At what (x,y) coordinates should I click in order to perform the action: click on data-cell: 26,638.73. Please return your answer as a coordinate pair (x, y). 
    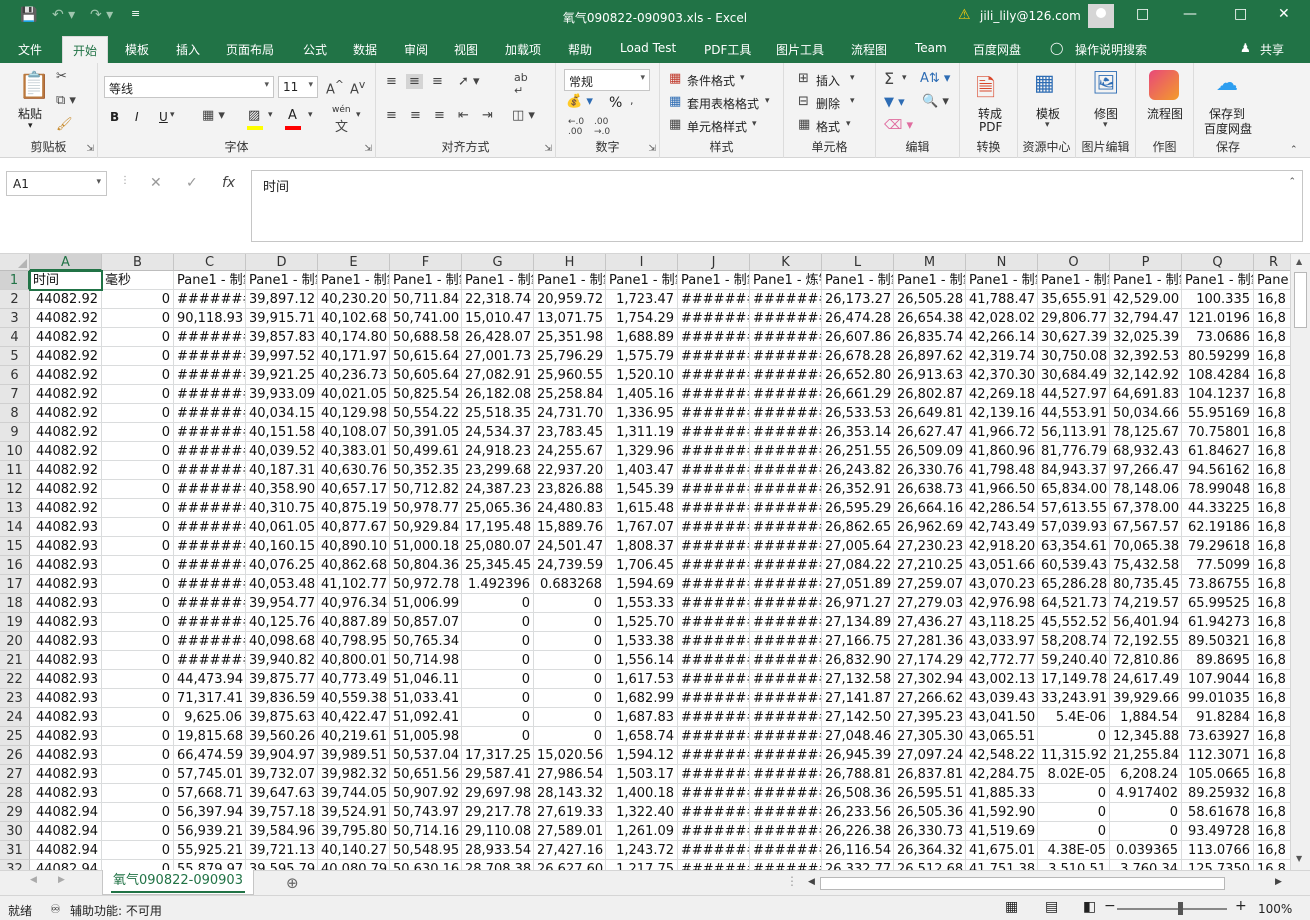
    Looking at the image, I should click on (930, 489).